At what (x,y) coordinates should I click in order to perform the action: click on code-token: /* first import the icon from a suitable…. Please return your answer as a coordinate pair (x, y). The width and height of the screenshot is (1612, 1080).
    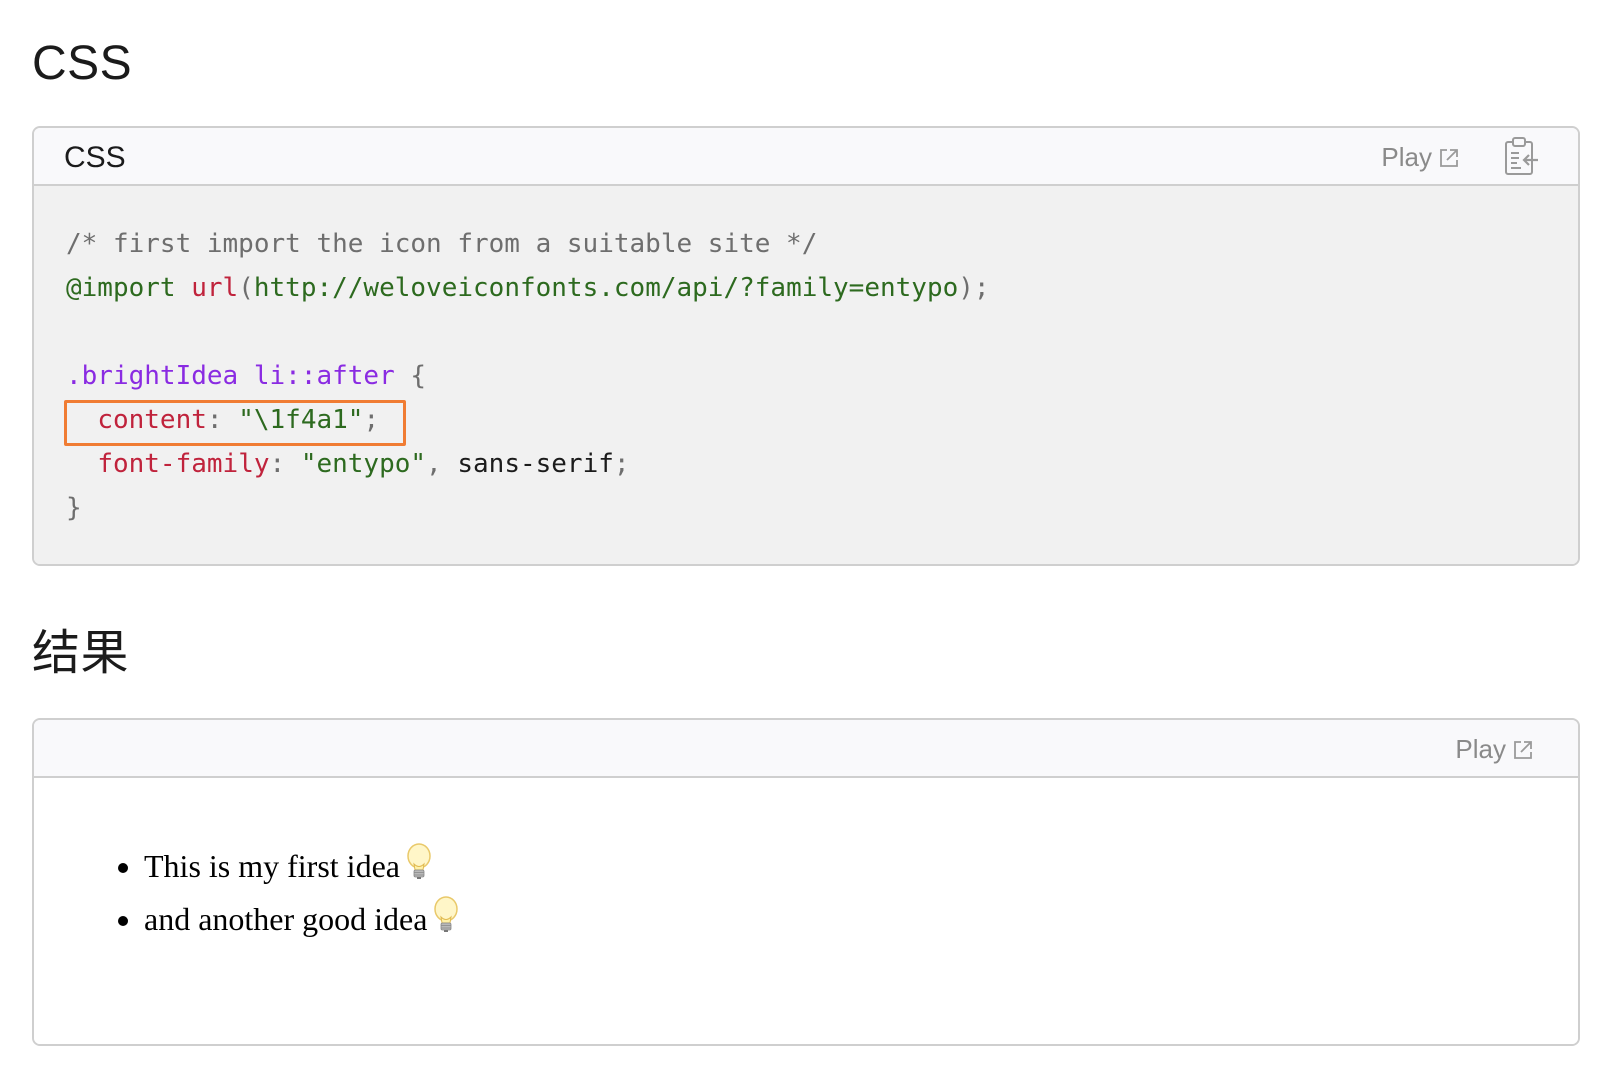
    Looking at the image, I should click on (442, 244).